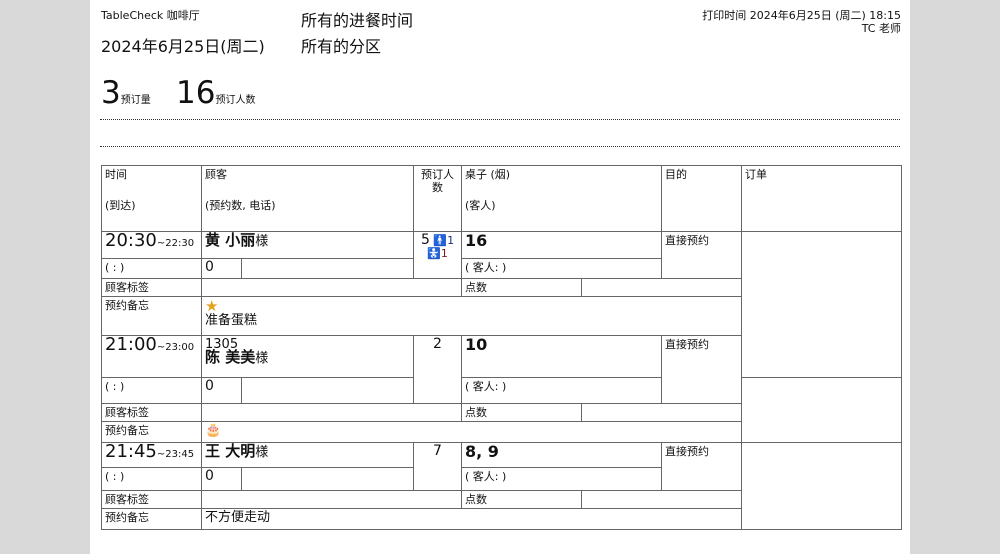 Image resolution: width=1000 pixels, height=554 pixels. What do you see at coordinates (135, 100) in the screenshot?
I see `reservation-count-label: 预订量` at bounding box center [135, 100].